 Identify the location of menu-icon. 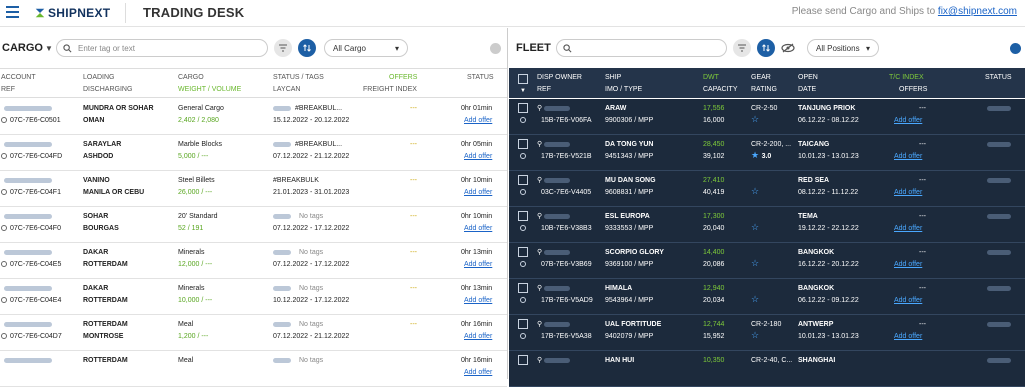
(12, 12).